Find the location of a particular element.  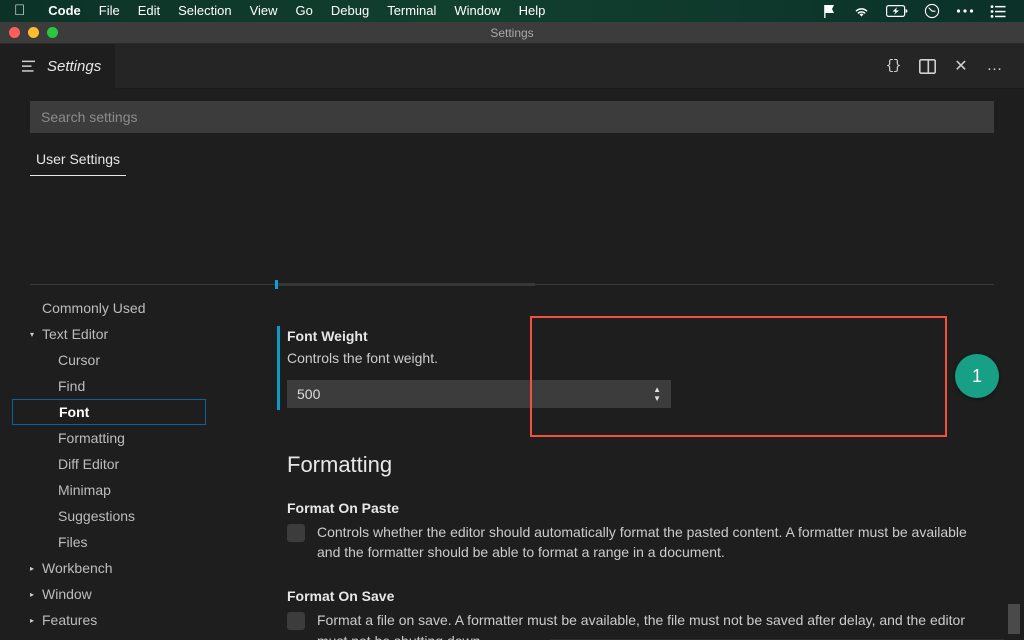

toc-item-minimap: Minimap is located at coordinates (132, 490).